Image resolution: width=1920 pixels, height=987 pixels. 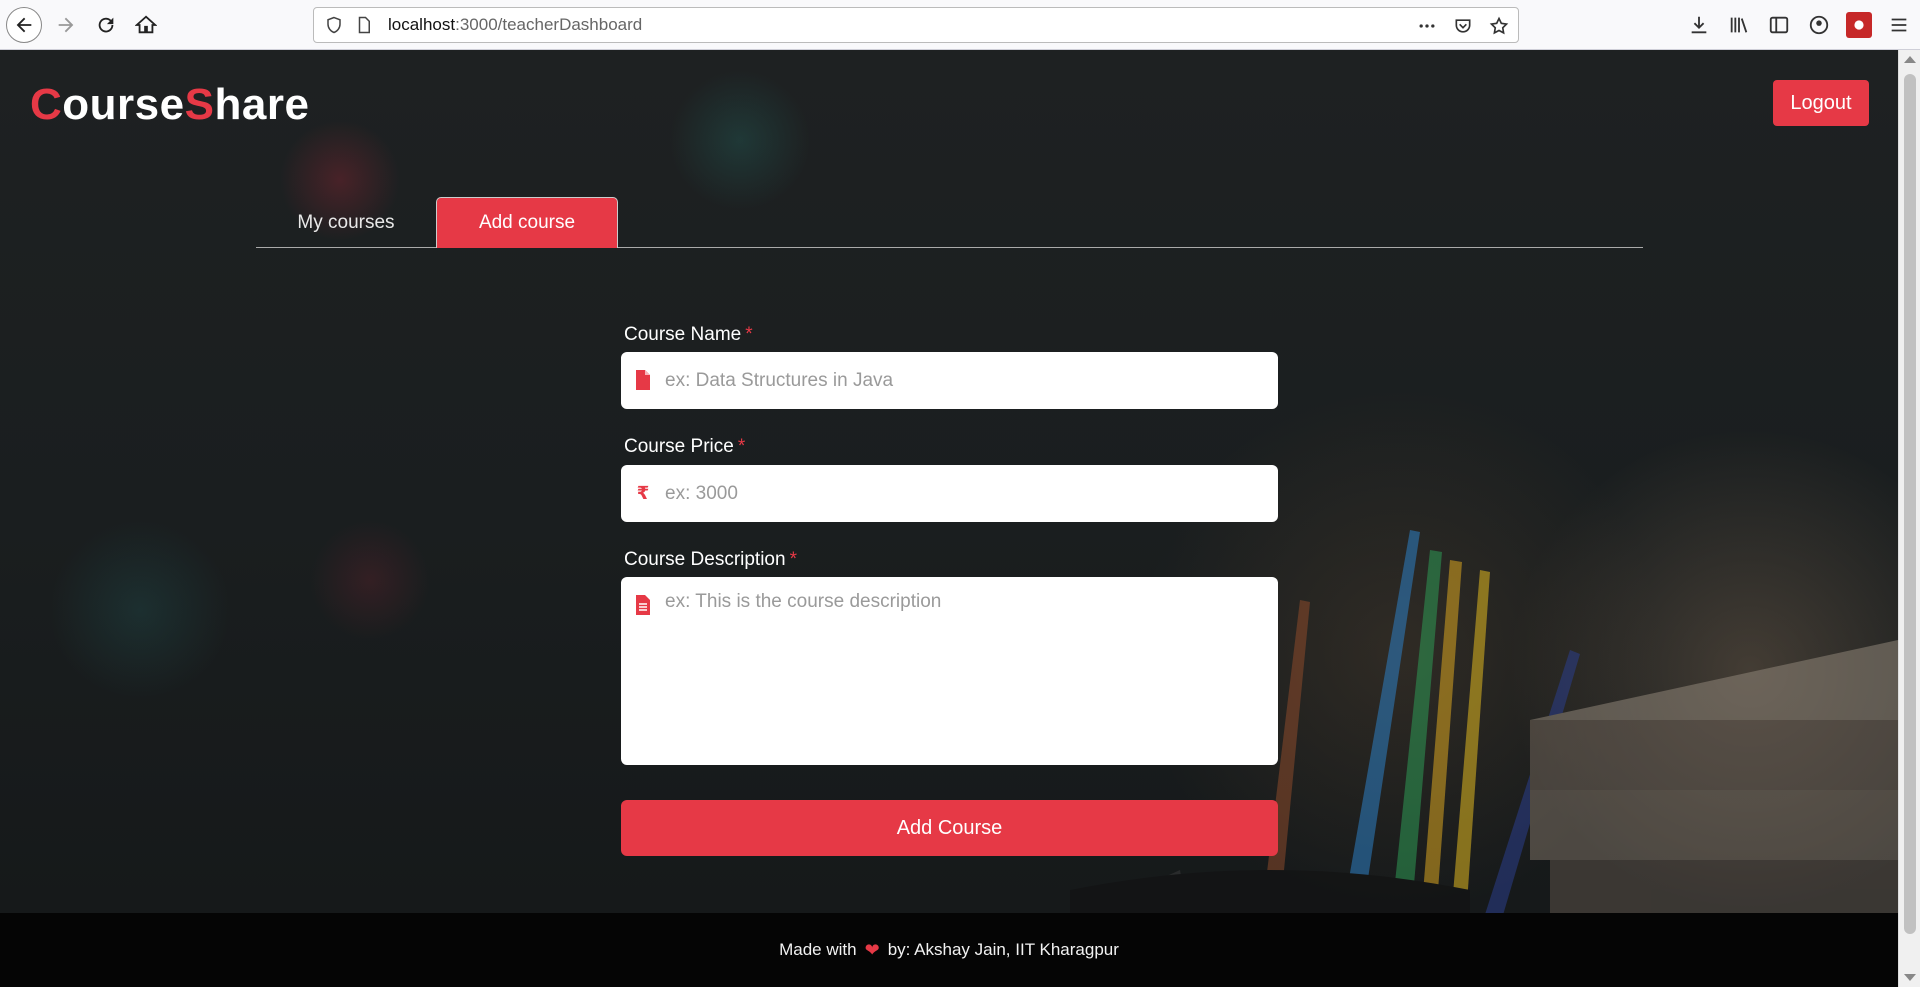 What do you see at coordinates (527, 222) in the screenshot?
I see `tab-add-course: Add course` at bounding box center [527, 222].